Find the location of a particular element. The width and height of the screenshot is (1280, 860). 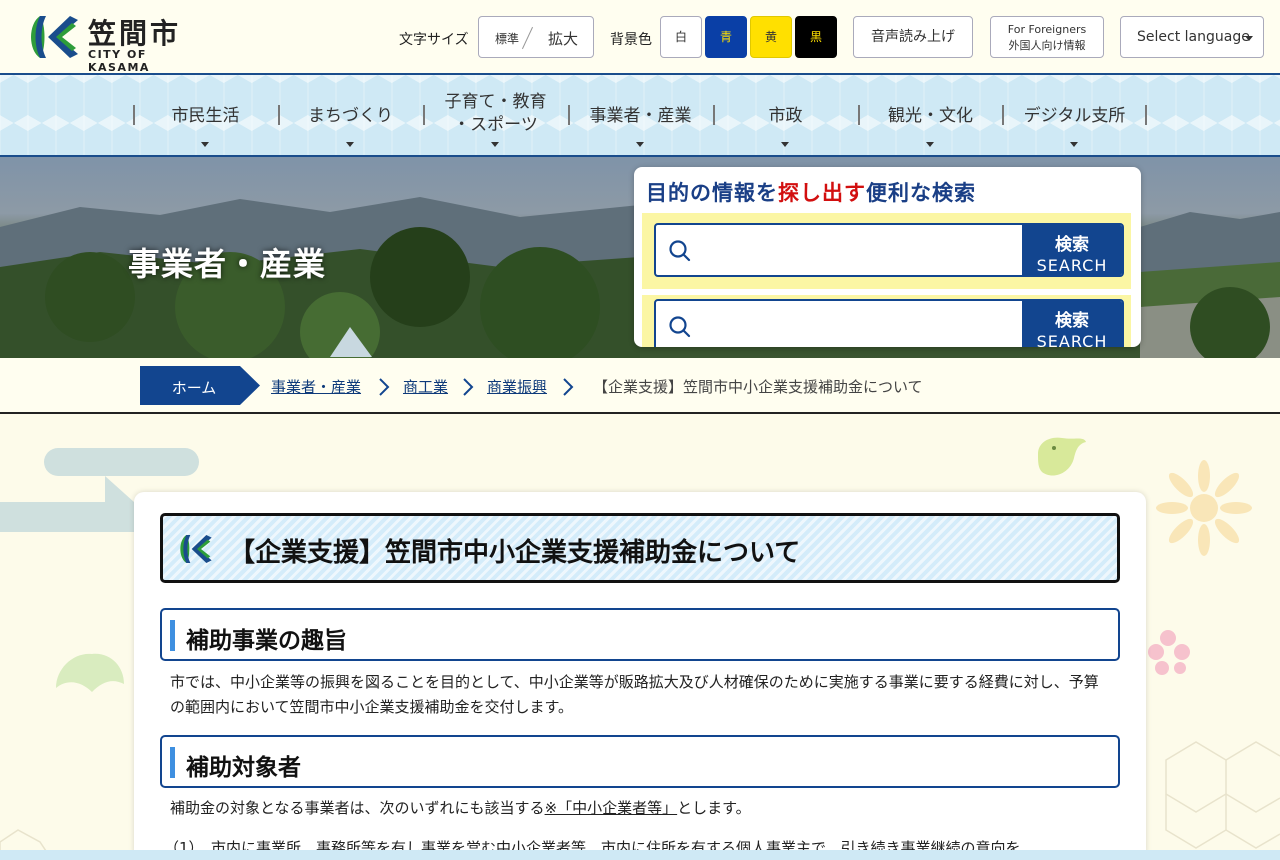

breadcrumb-link-commerce: 商工業 is located at coordinates (425, 386).